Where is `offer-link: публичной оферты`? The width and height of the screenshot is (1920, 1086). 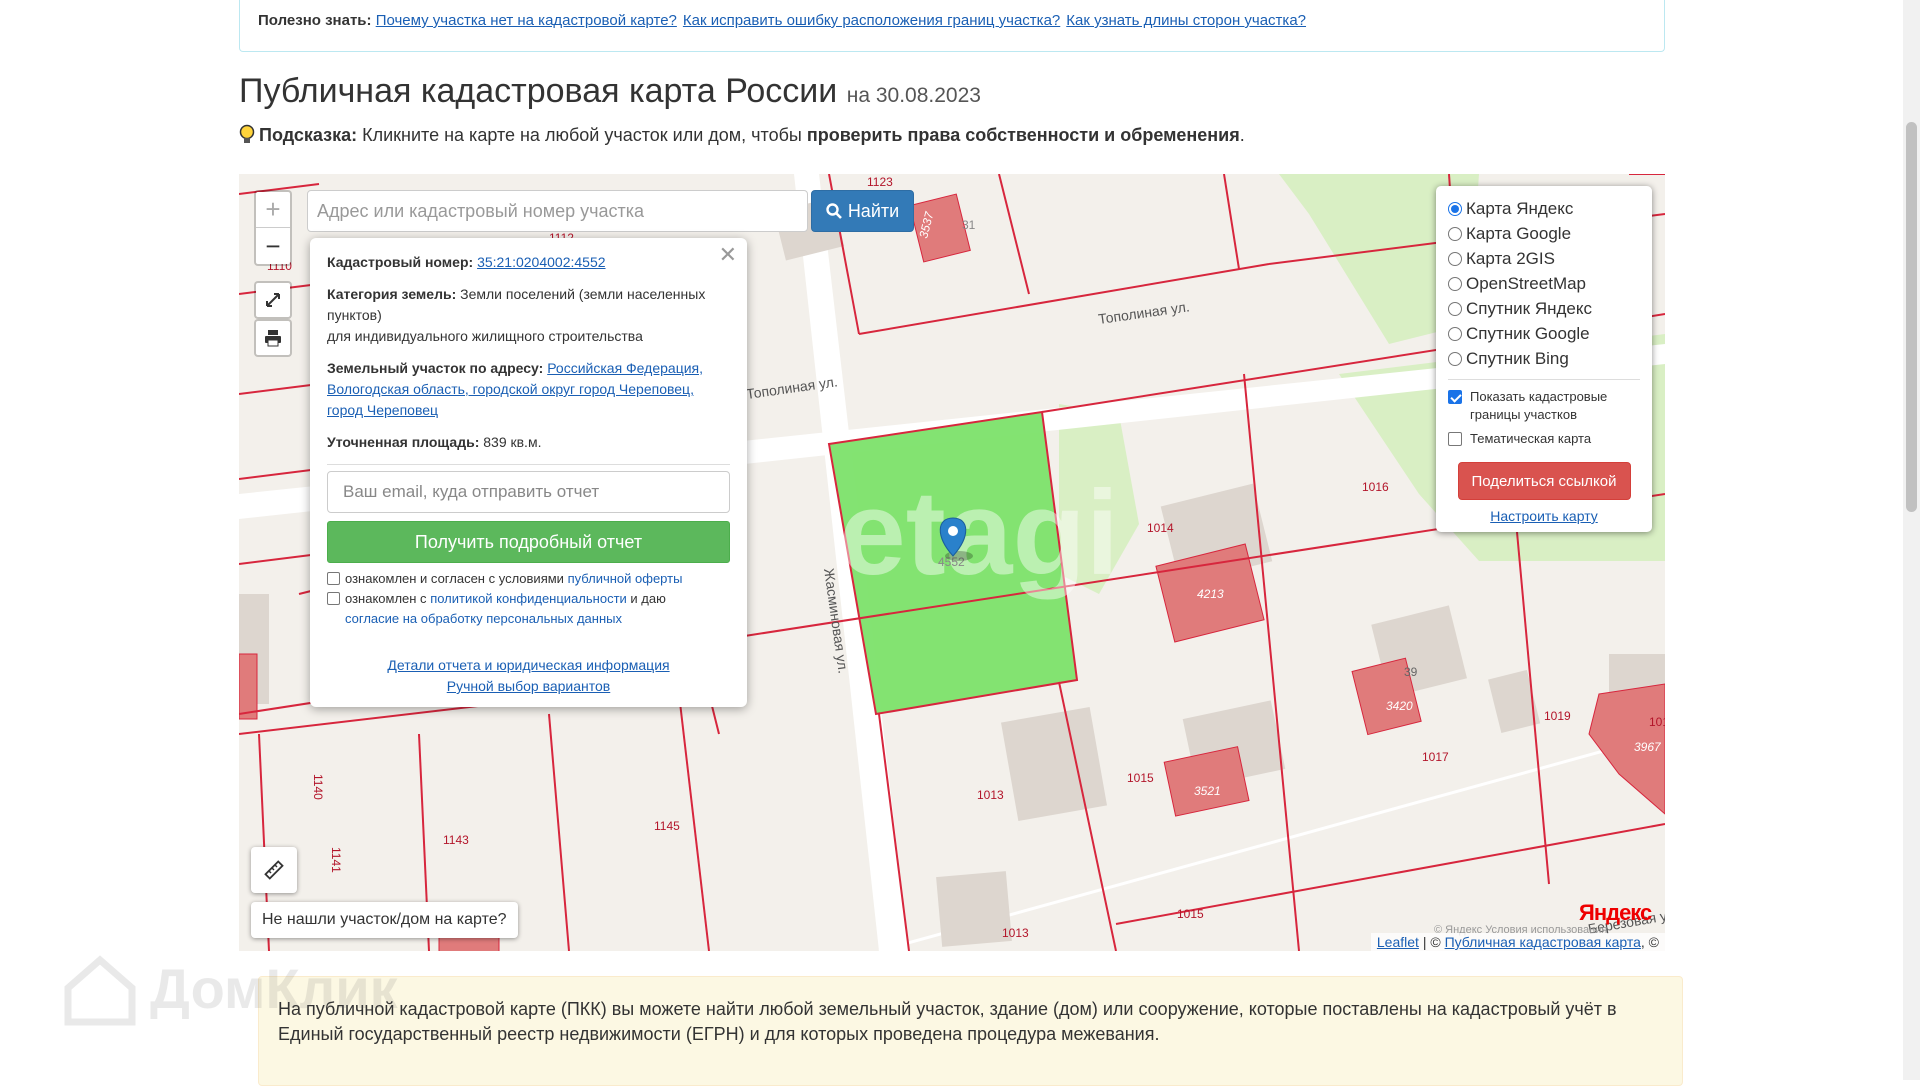 offer-link: публичной оферты is located at coordinates (625, 578).